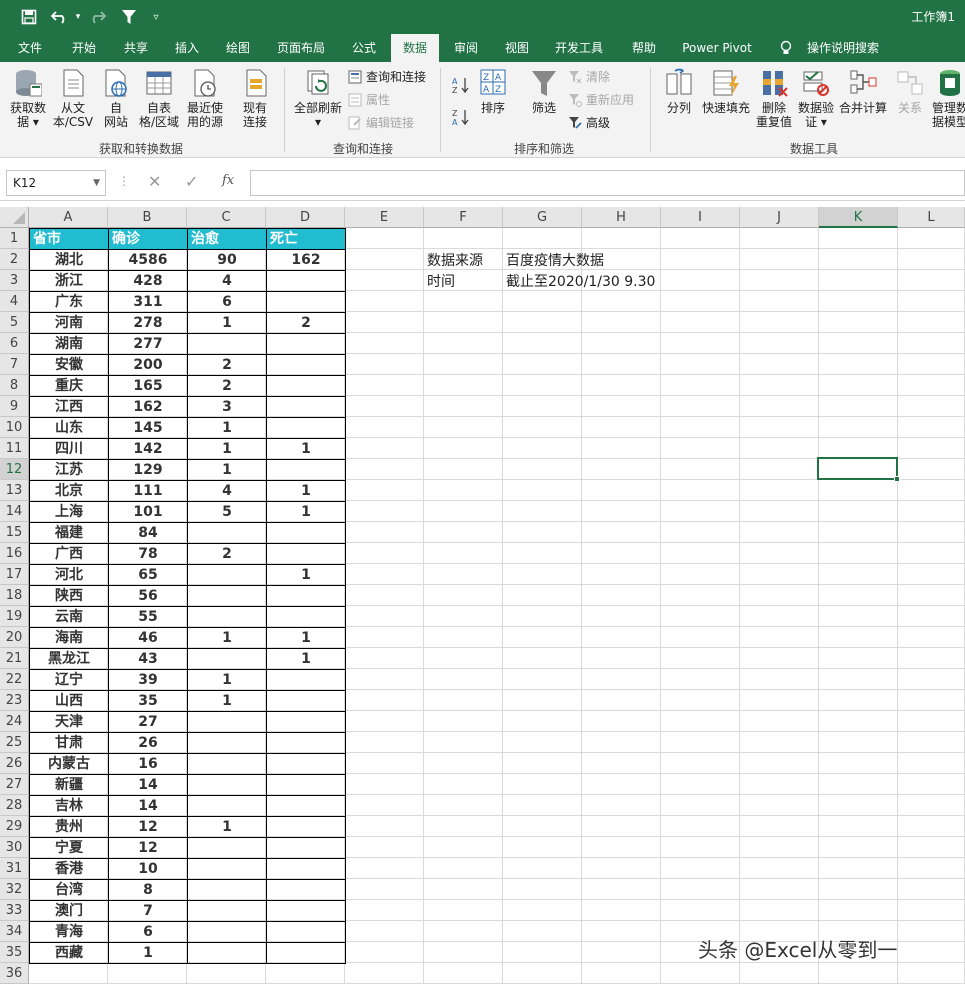  What do you see at coordinates (589, 123) in the screenshot?
I see `advanced-filter-button: 高级` at bounding box center [589, 123].